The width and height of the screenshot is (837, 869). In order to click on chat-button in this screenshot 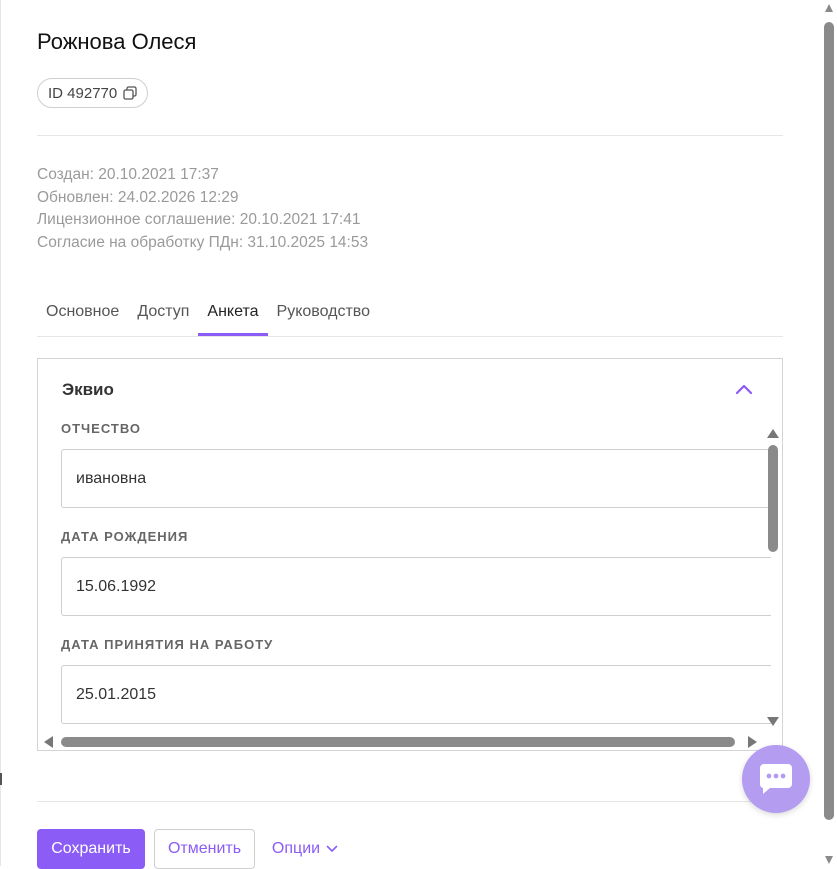, I will do `click(776, 779)`.